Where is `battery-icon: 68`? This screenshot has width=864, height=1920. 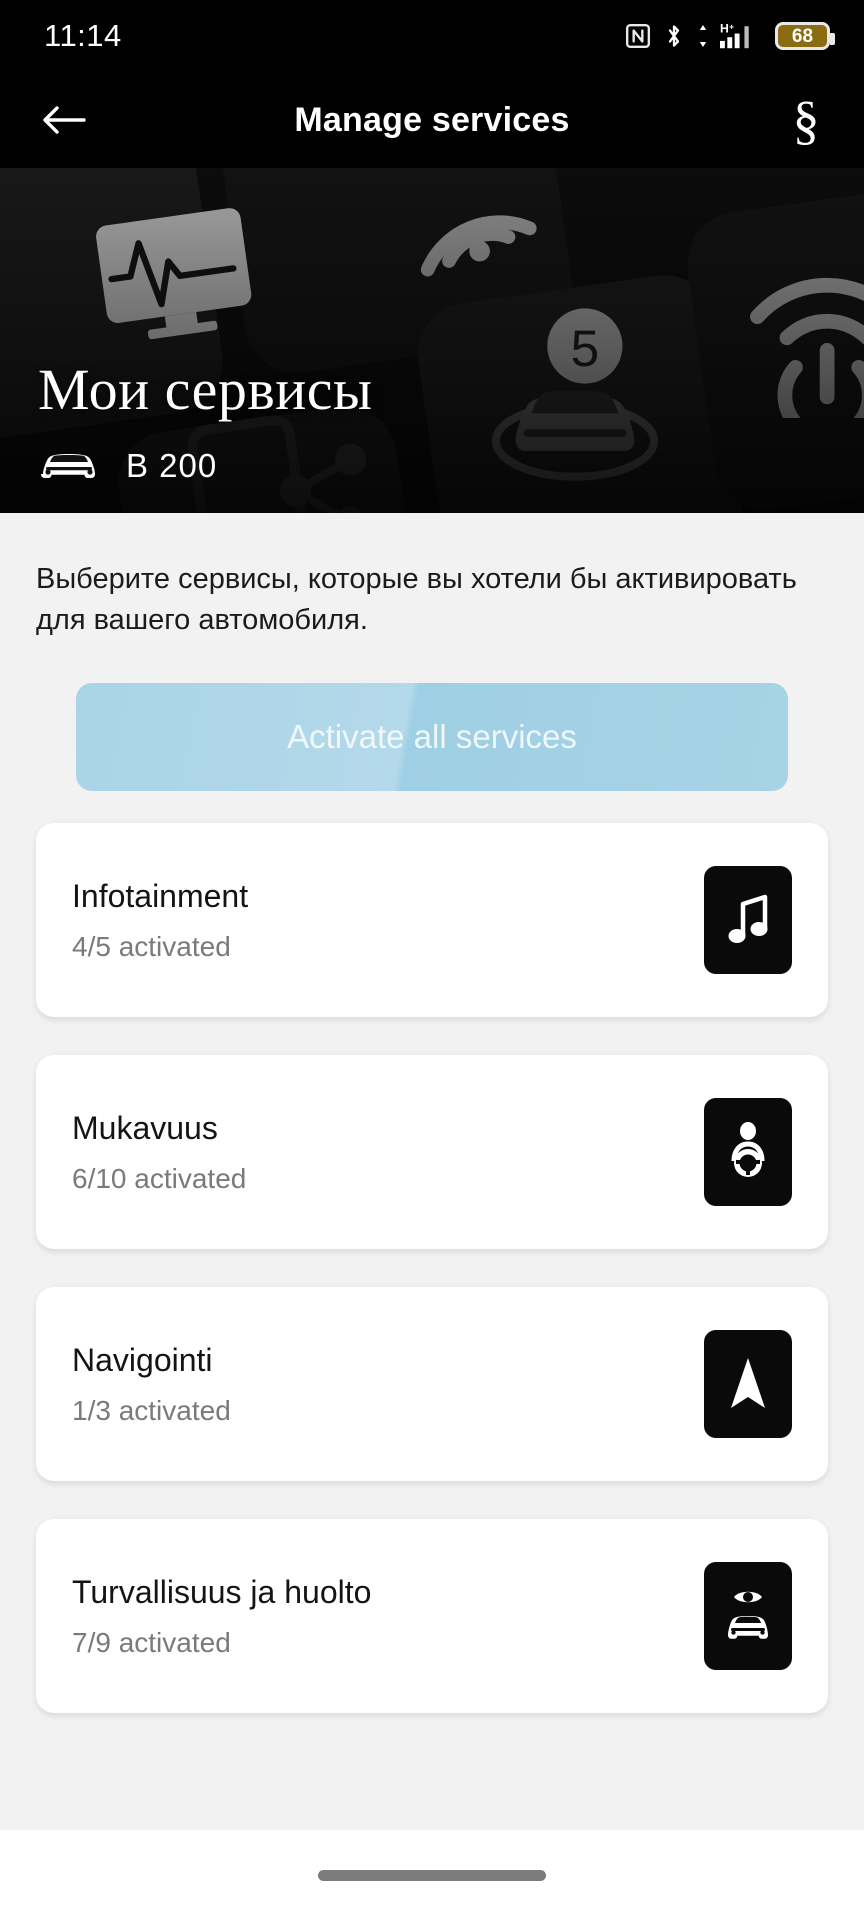 battery-icon: 68 is located at coordinates (805, 36).